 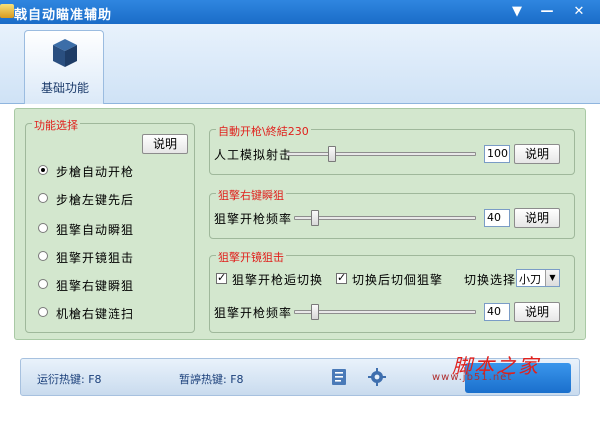 What do you see at coordinates (392, 213) in the screenshot?
I see `right-click-snipe-group: 狙擎右键瞬狙 狙擎开枪频率 40 说明` at bounding box center [392, 213].